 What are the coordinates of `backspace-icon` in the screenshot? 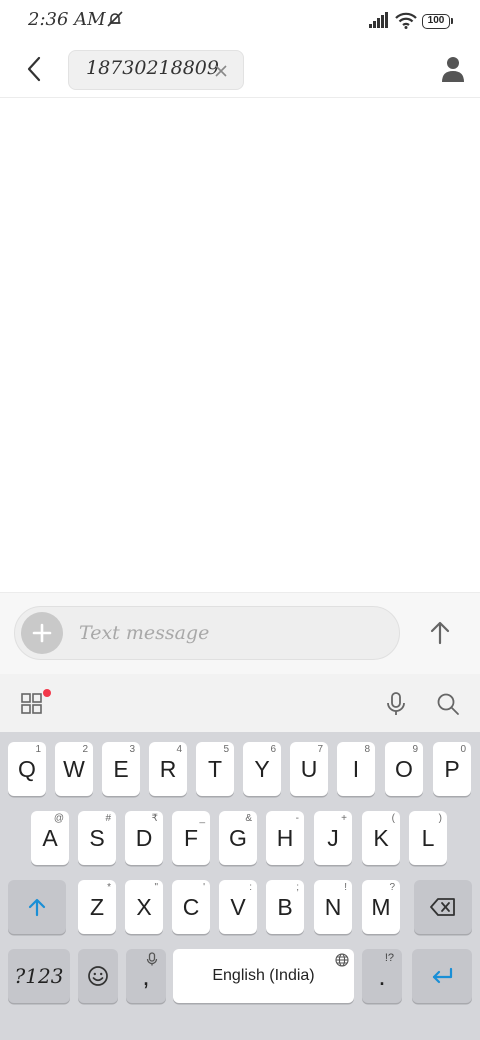 It's located at (442, 907).